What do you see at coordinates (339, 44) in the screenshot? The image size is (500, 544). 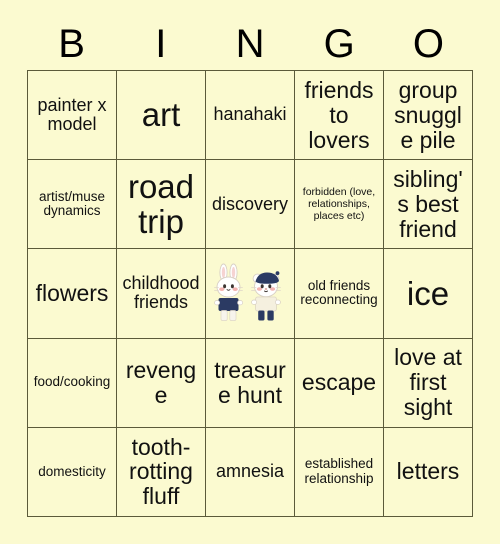 I see `bingo-header-letter-g: G` at bounding box center [339, 44].